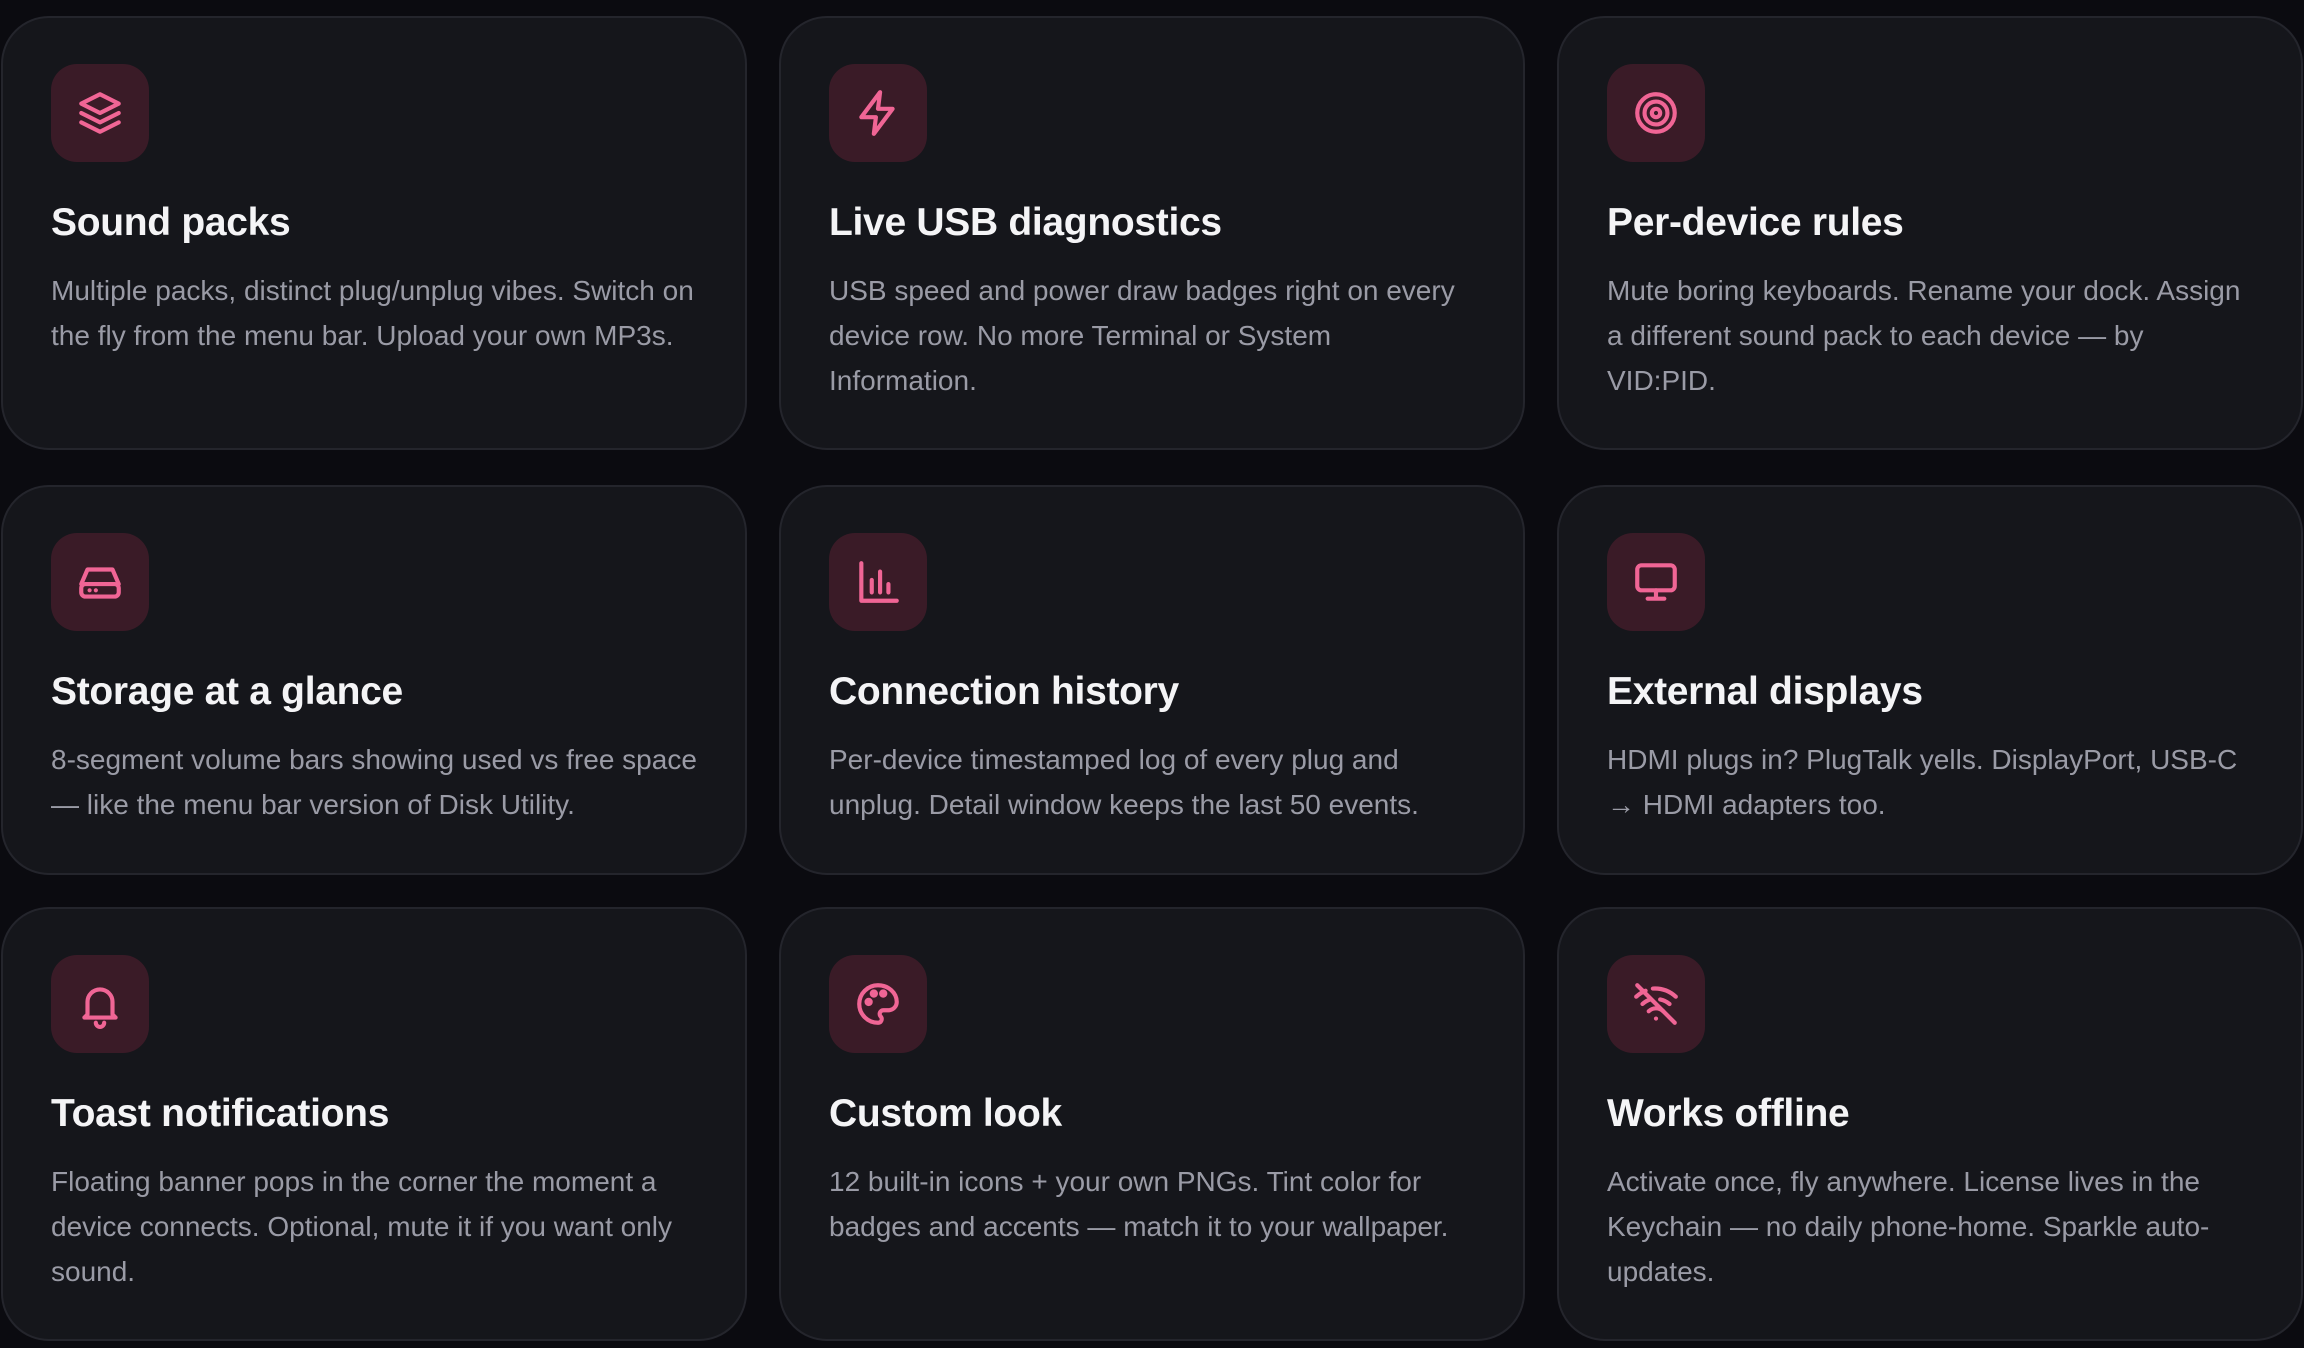 The width and height of the screenshot is (2304, 1348). Describe the element at coordinates (1728, 1113) in the screenshot. I see `feature-title: Works offline` at that location.